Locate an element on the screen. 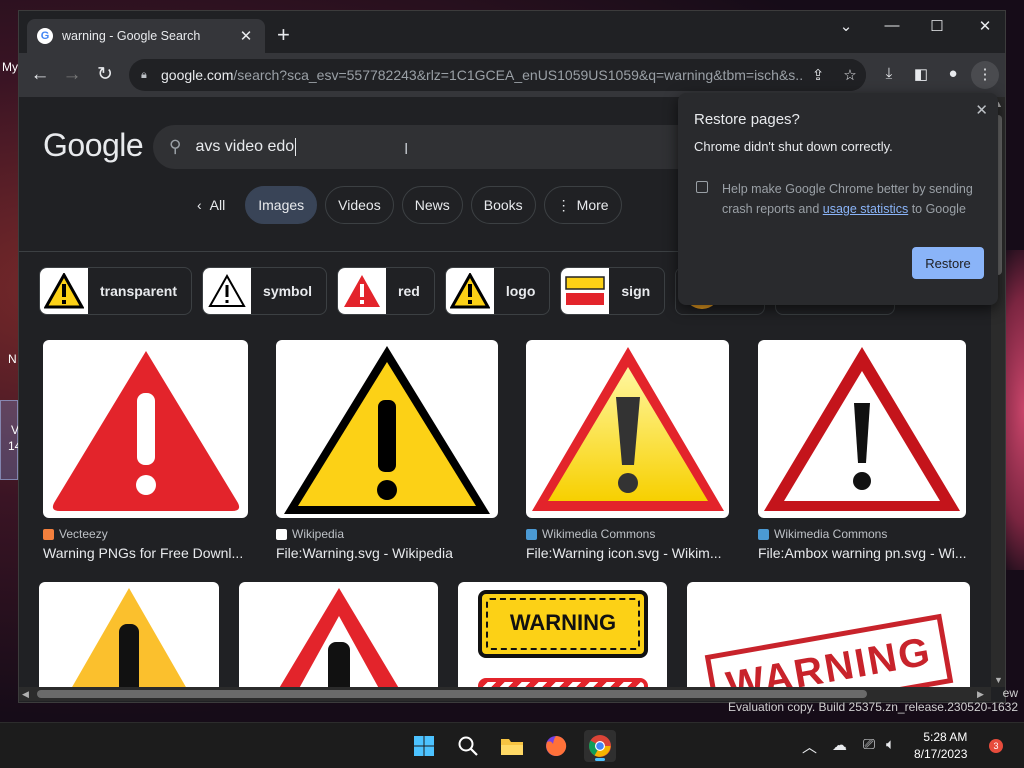  taskbar-search-button is located at coordinates (468, 746).